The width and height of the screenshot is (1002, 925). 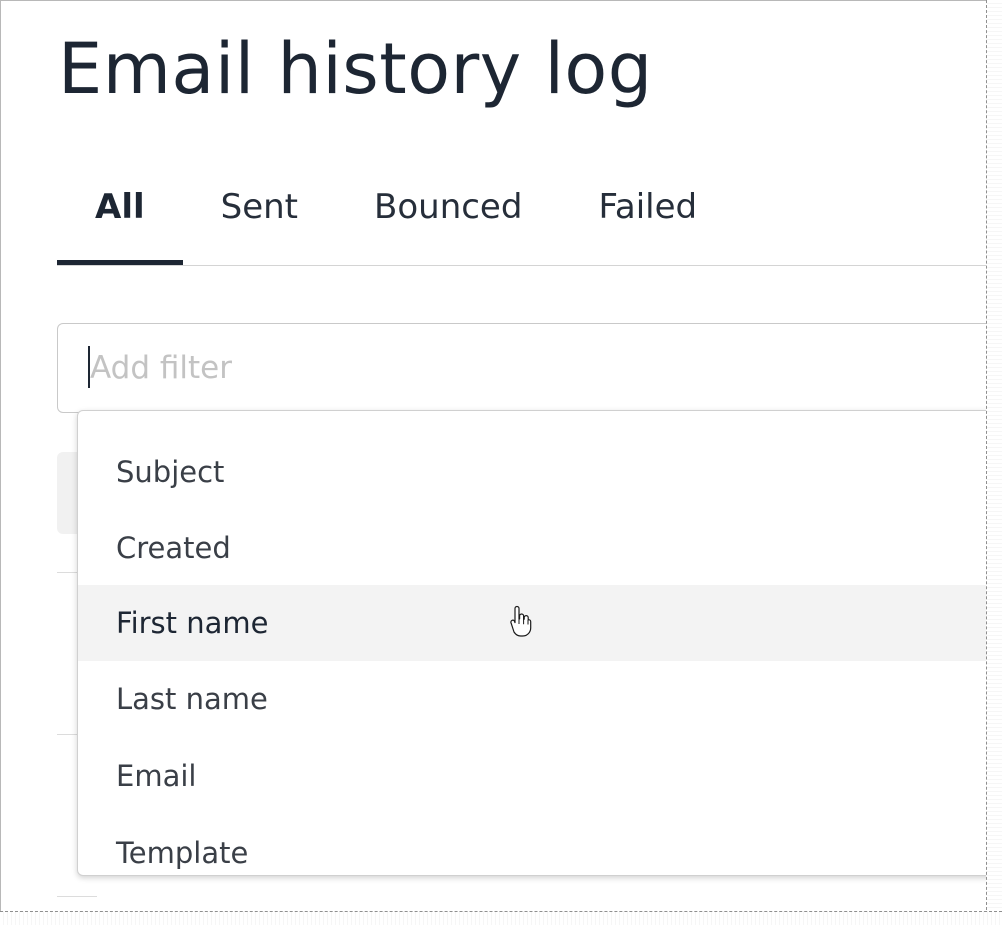 What do you see at coordinates (647, 220) in the screenshot?
I see `tab-failed: Failed` at bounding box center [647, 220].